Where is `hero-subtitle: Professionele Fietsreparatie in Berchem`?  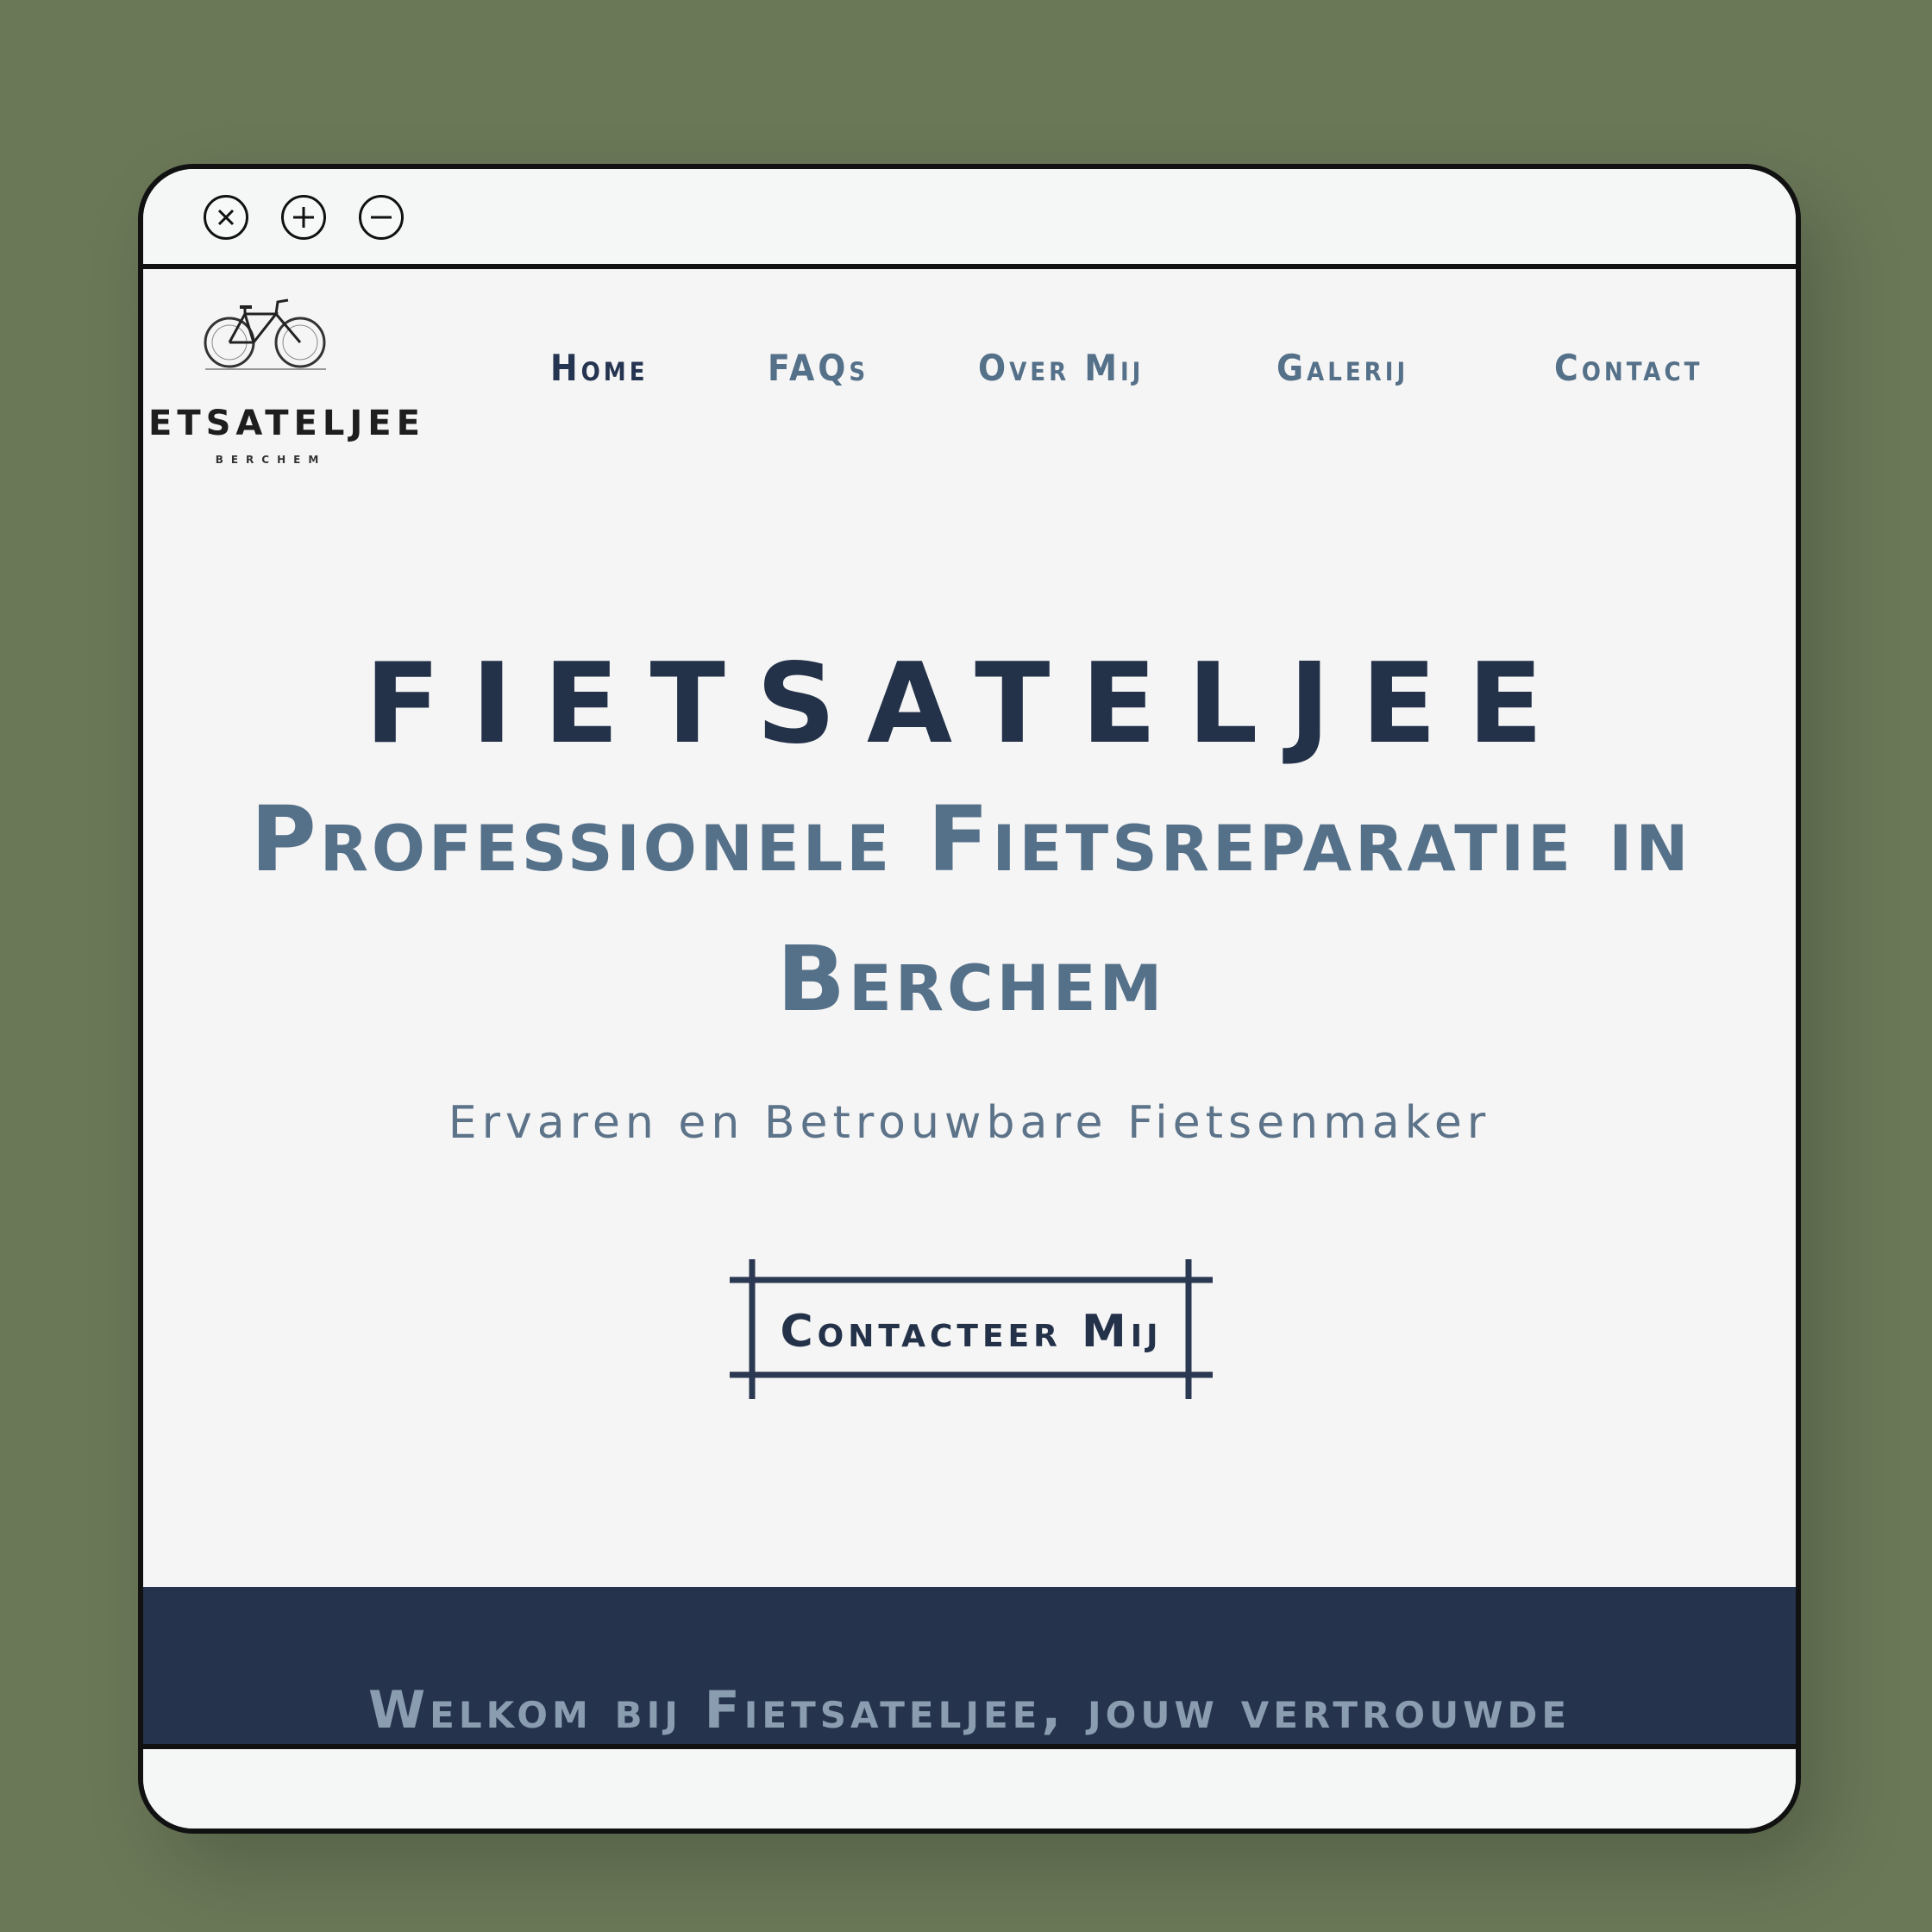
hero-subtitle: Professionele Fietsreparatie in Berchem is located at coordinates (971, 910).